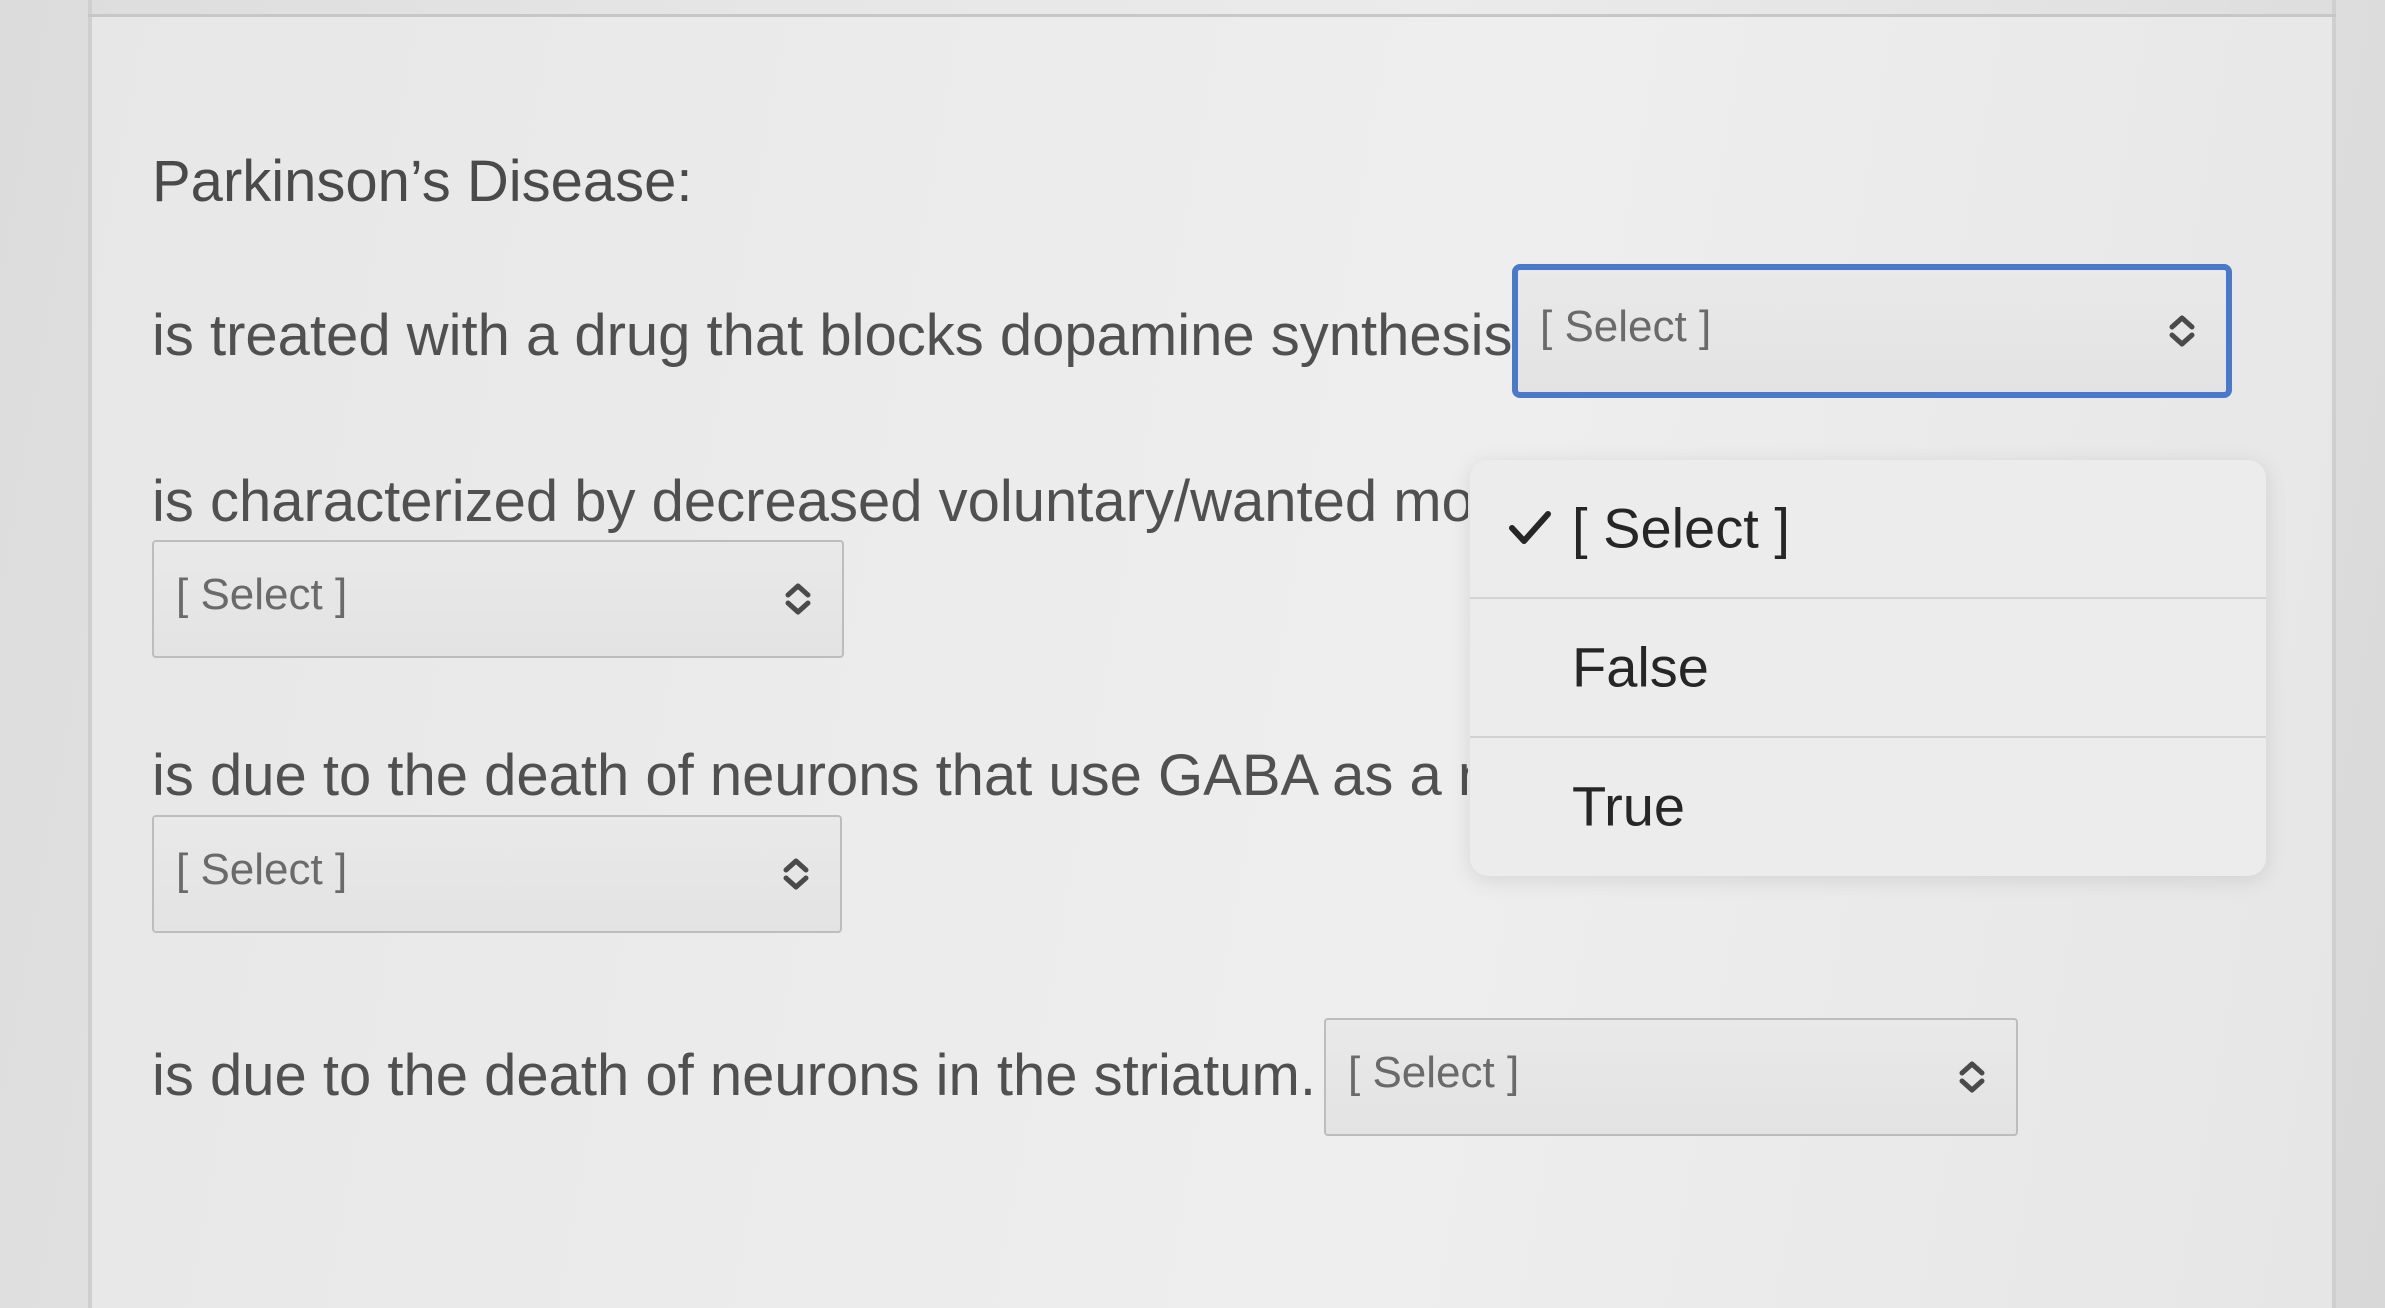 Image resolution: width=2385 pixels, height=1308 pixels. I want to click on question-3-select-value: [ Select ], so click(262, 869).